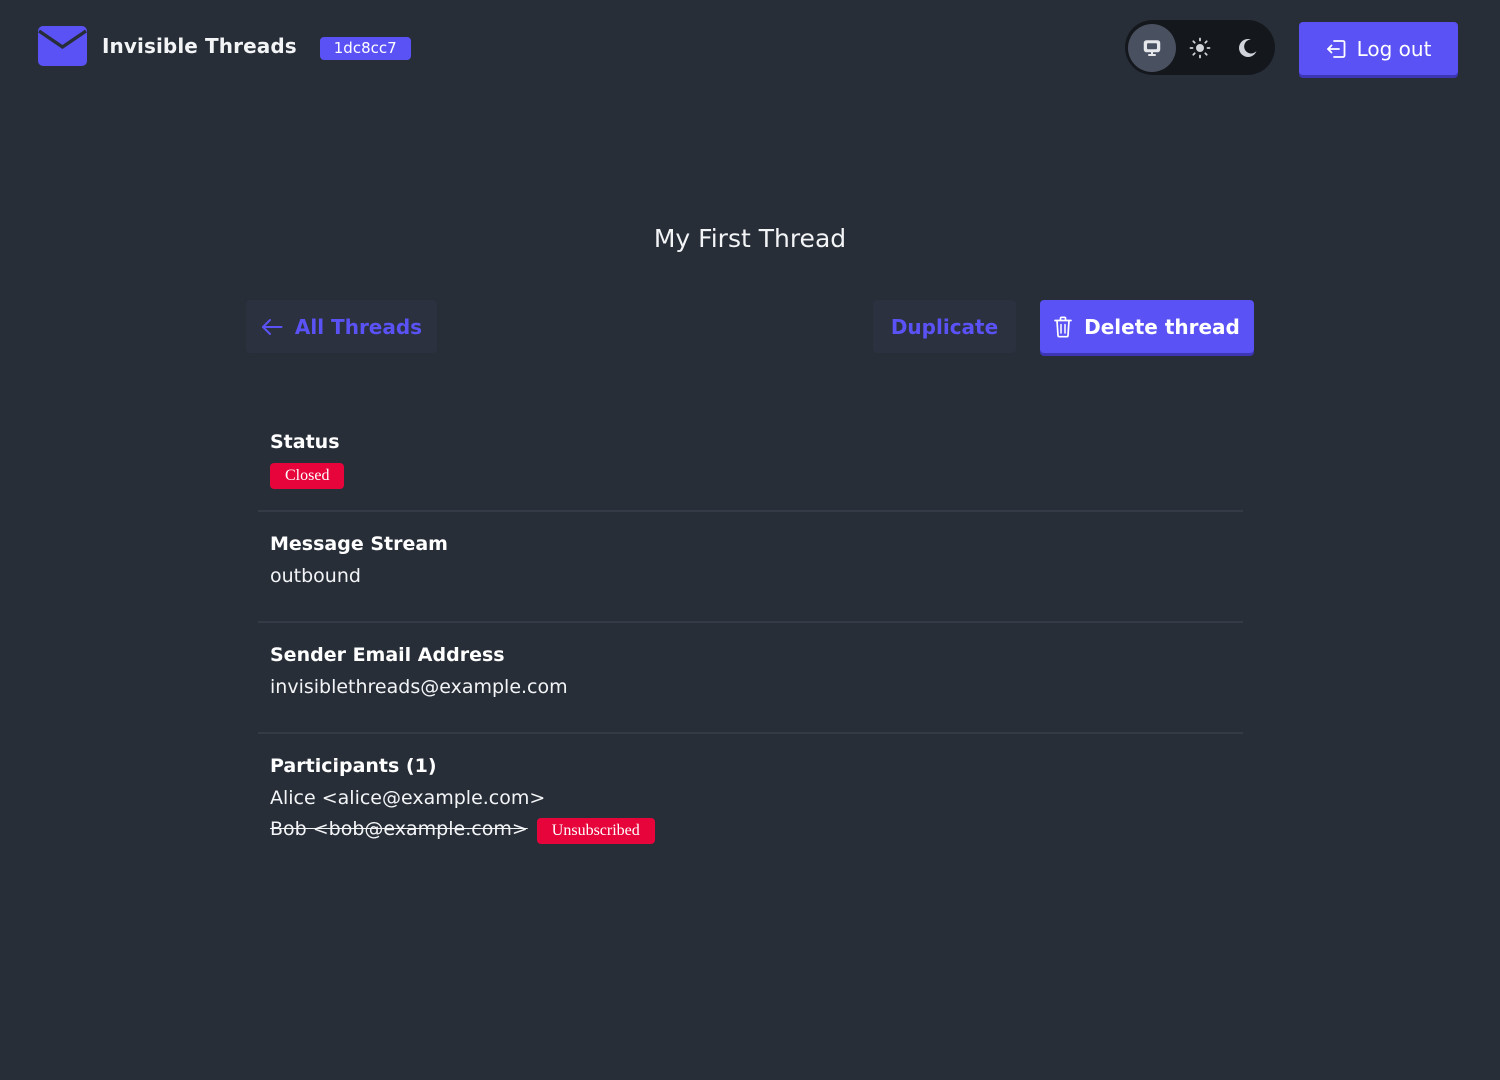 The width and height of the screenshot is (1500, 1080). I want to click on theme-dark-button, so click(1248, 48).